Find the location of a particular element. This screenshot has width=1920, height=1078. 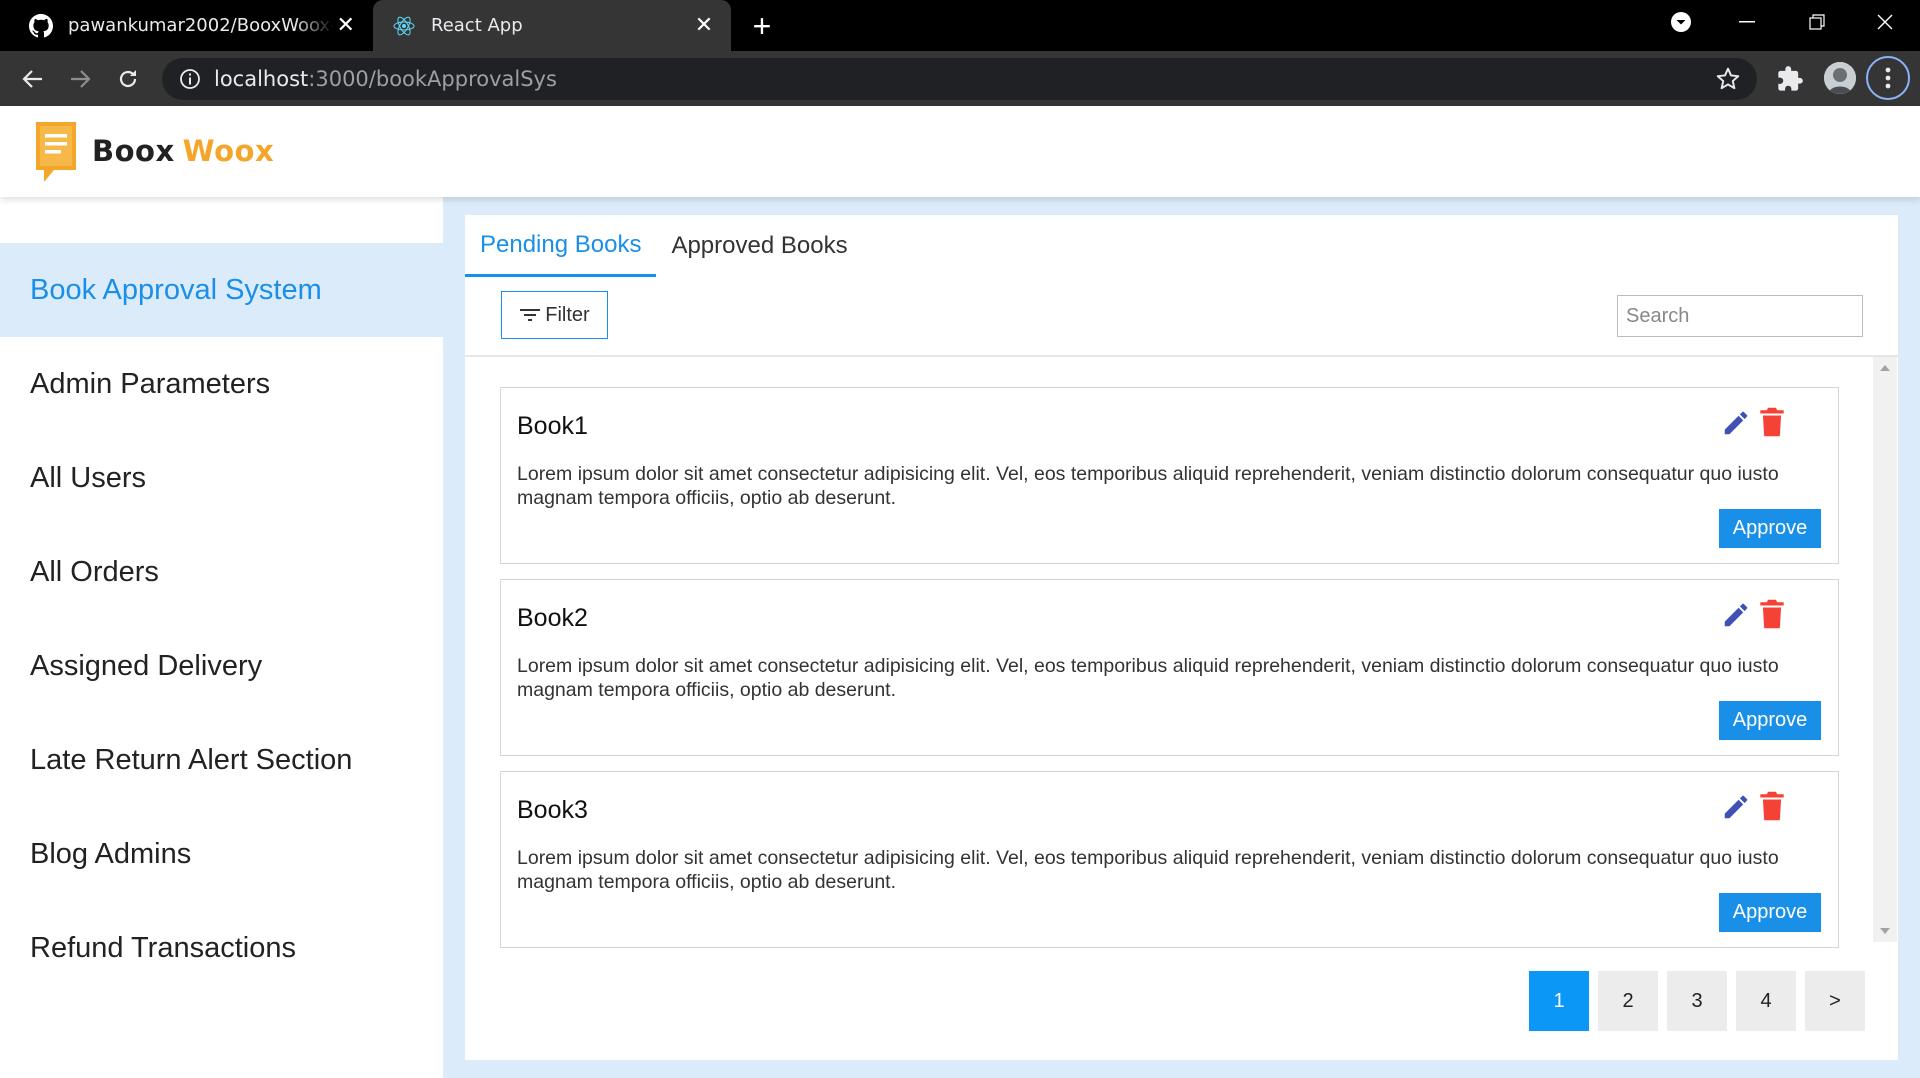

react-icon is located at coordinates (404, 26).